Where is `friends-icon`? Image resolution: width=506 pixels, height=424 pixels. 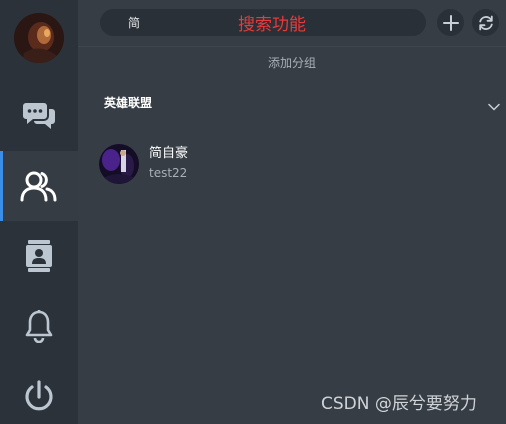 friends-icon is located at coordinates (38, 186).